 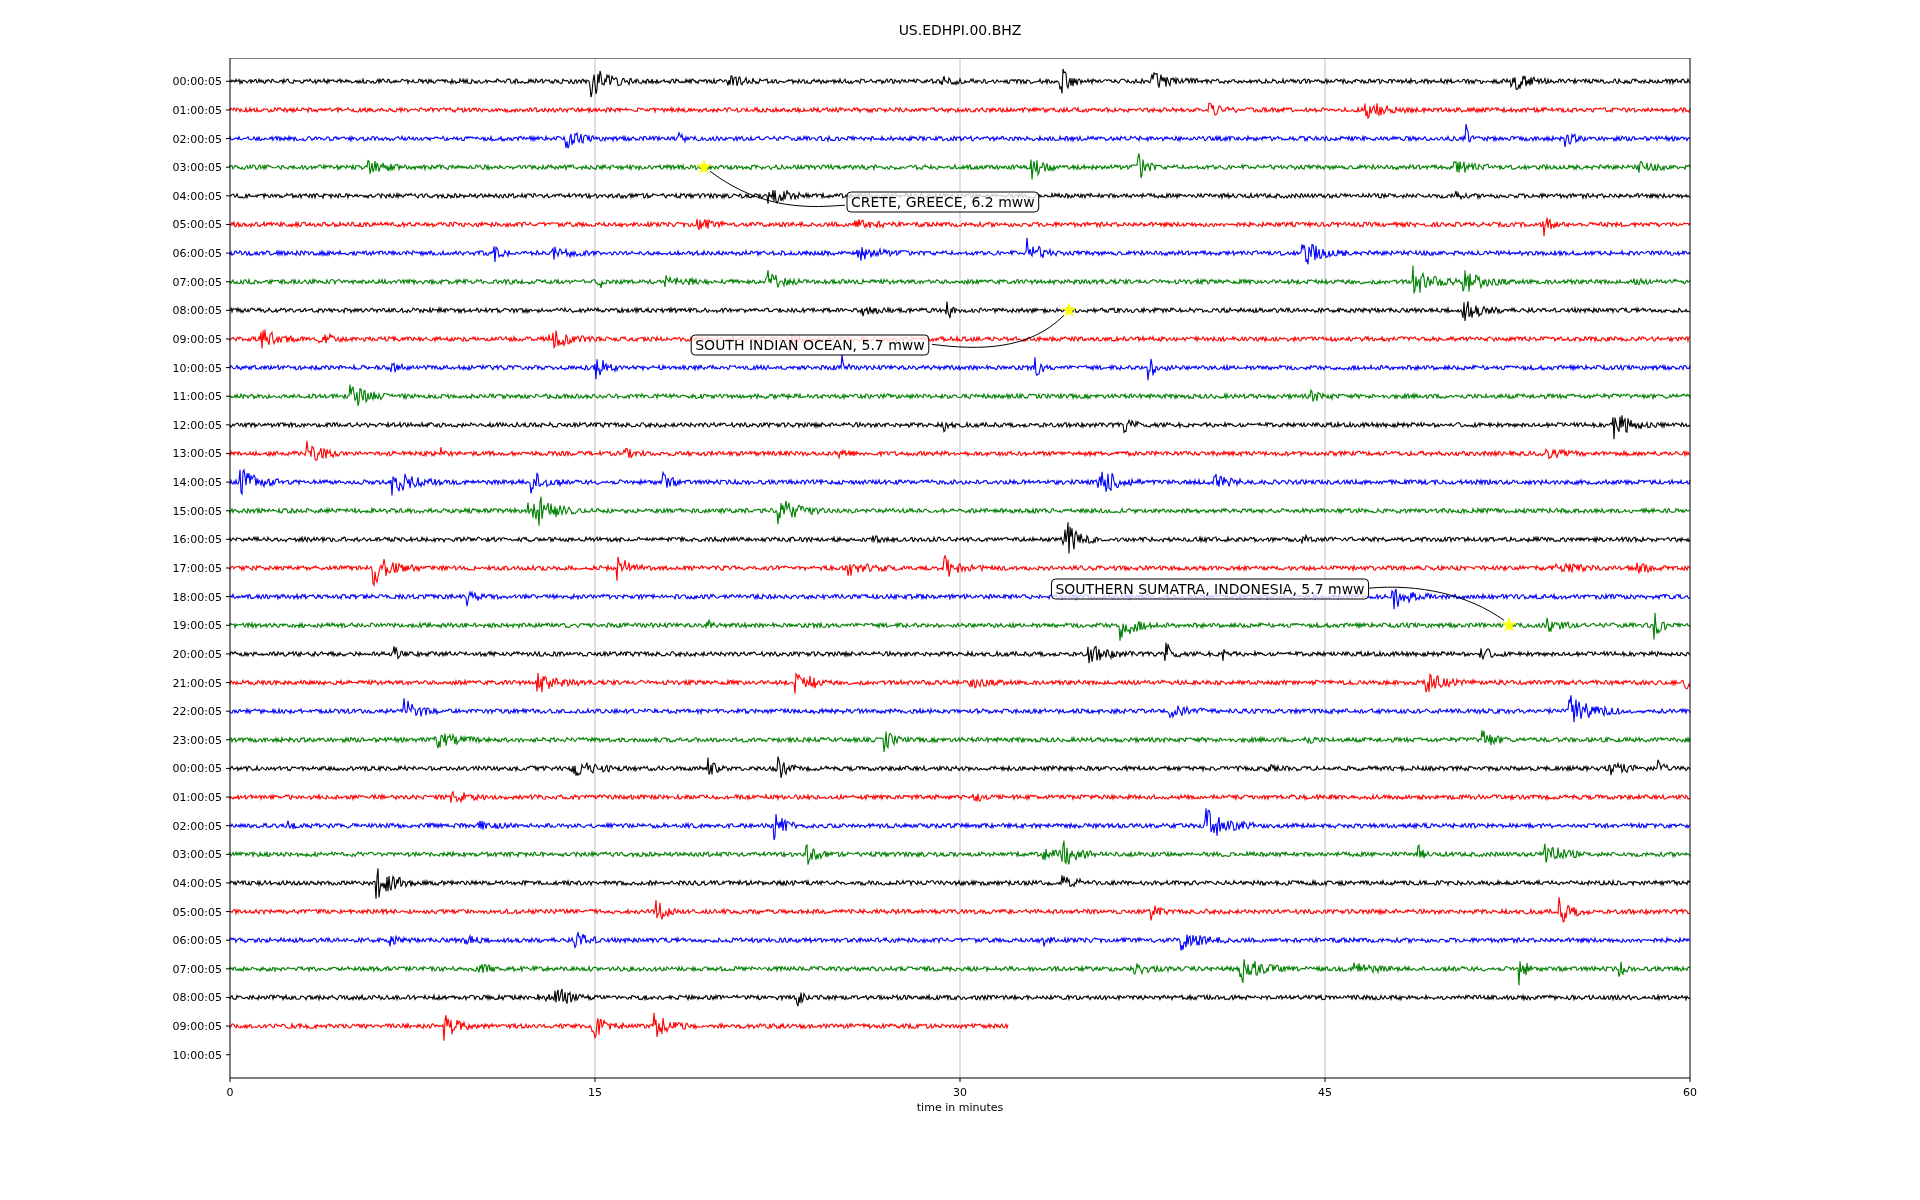 I want to click on tick-label: 45, so click(x=1325, y=1092).